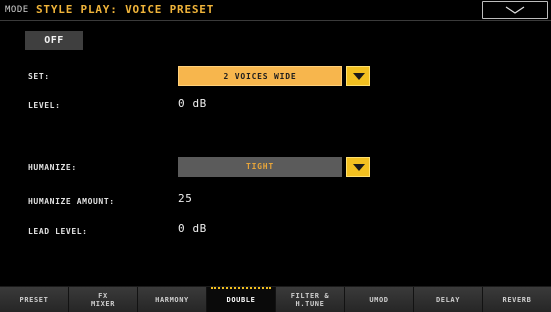 The height and width of the screenshot is (312, 551). Describe the element at coordinates (39, 76) in the screenshot. I see `set-label: SET:` at that location.